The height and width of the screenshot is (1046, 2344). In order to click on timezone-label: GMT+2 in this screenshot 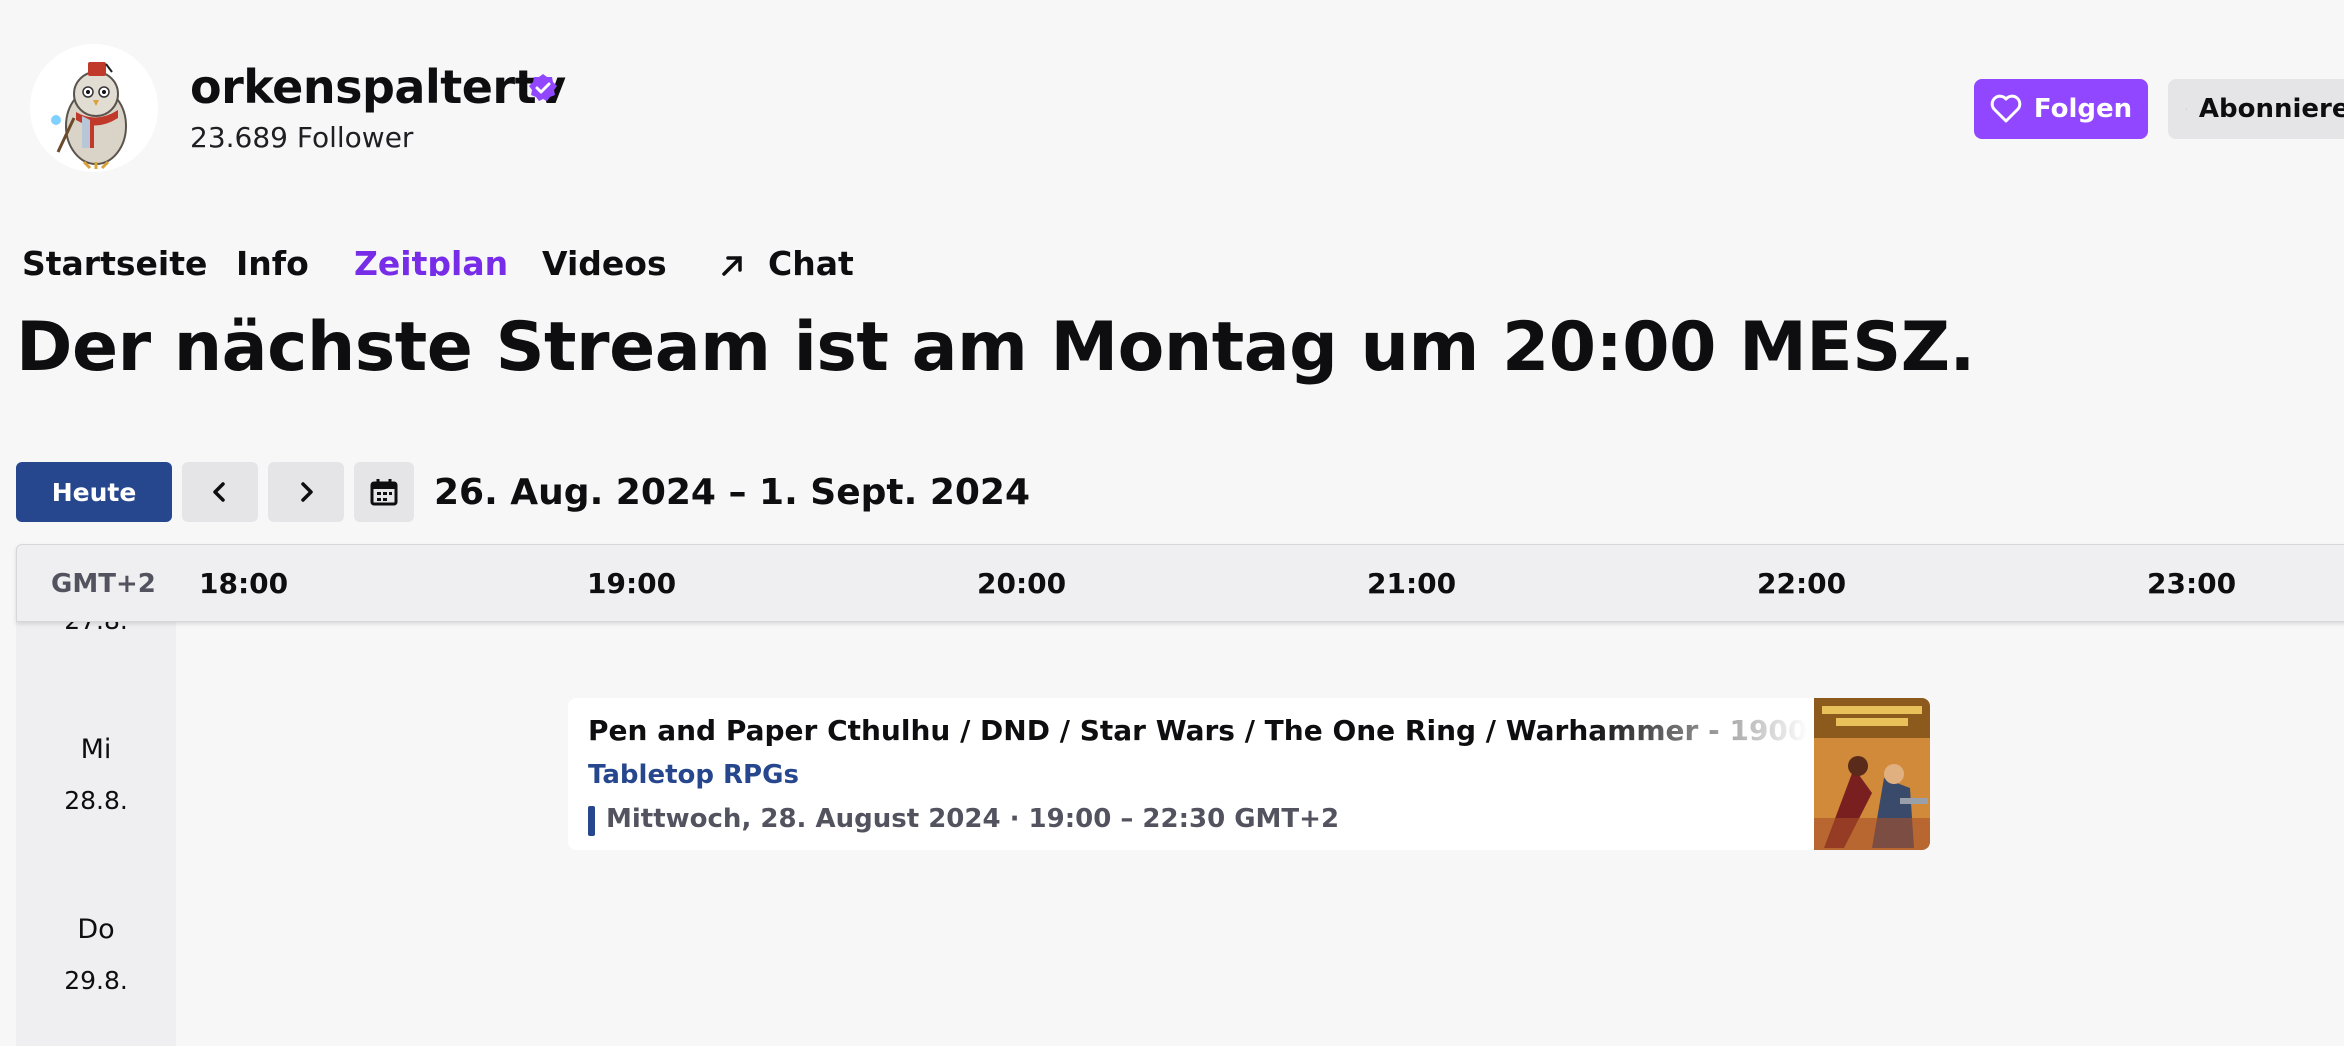, I will do `click(103, 584)`.